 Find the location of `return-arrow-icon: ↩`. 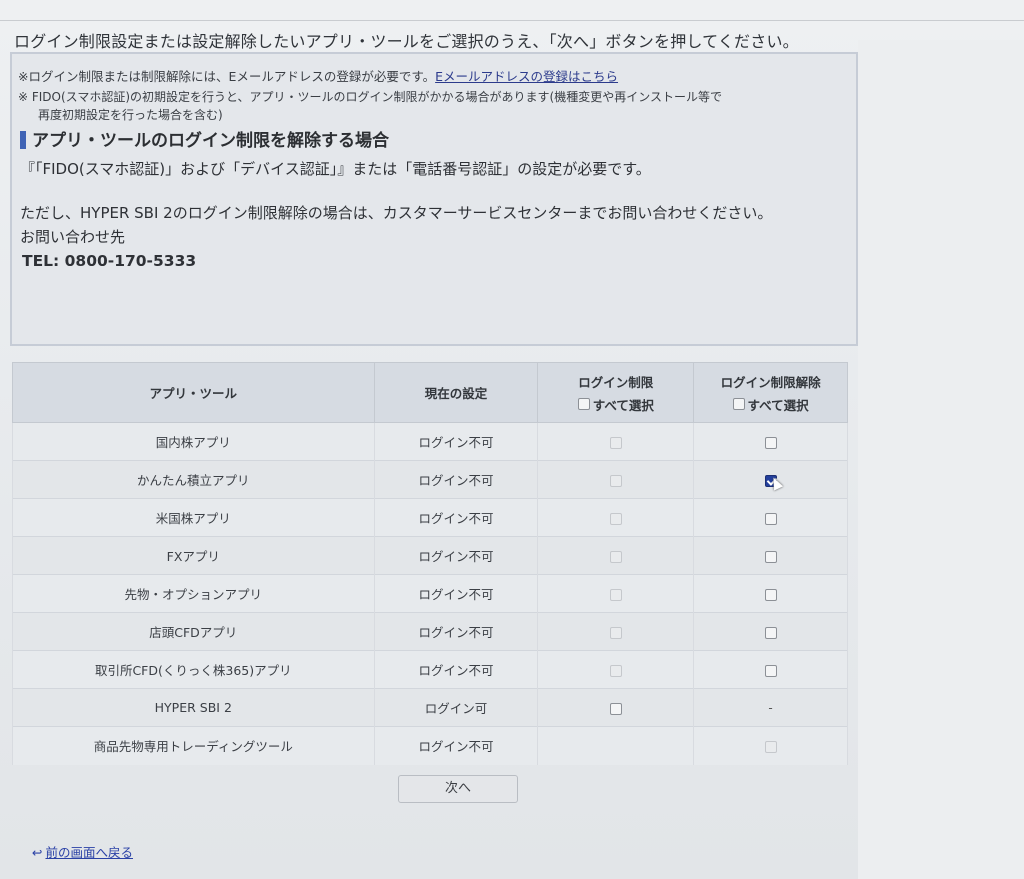

return-arrow-icon: ↩ is located at coordinates (37, 852).